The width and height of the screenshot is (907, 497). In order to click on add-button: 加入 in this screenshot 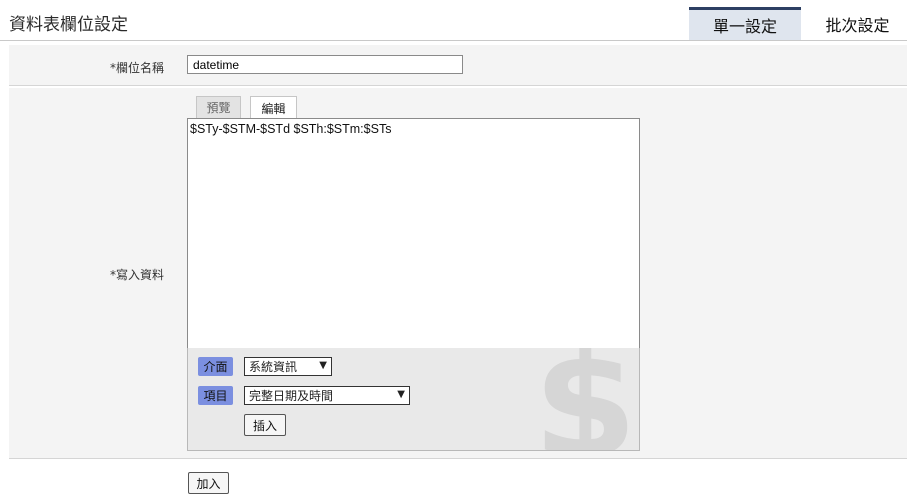, I will do `click(208, 483)`.